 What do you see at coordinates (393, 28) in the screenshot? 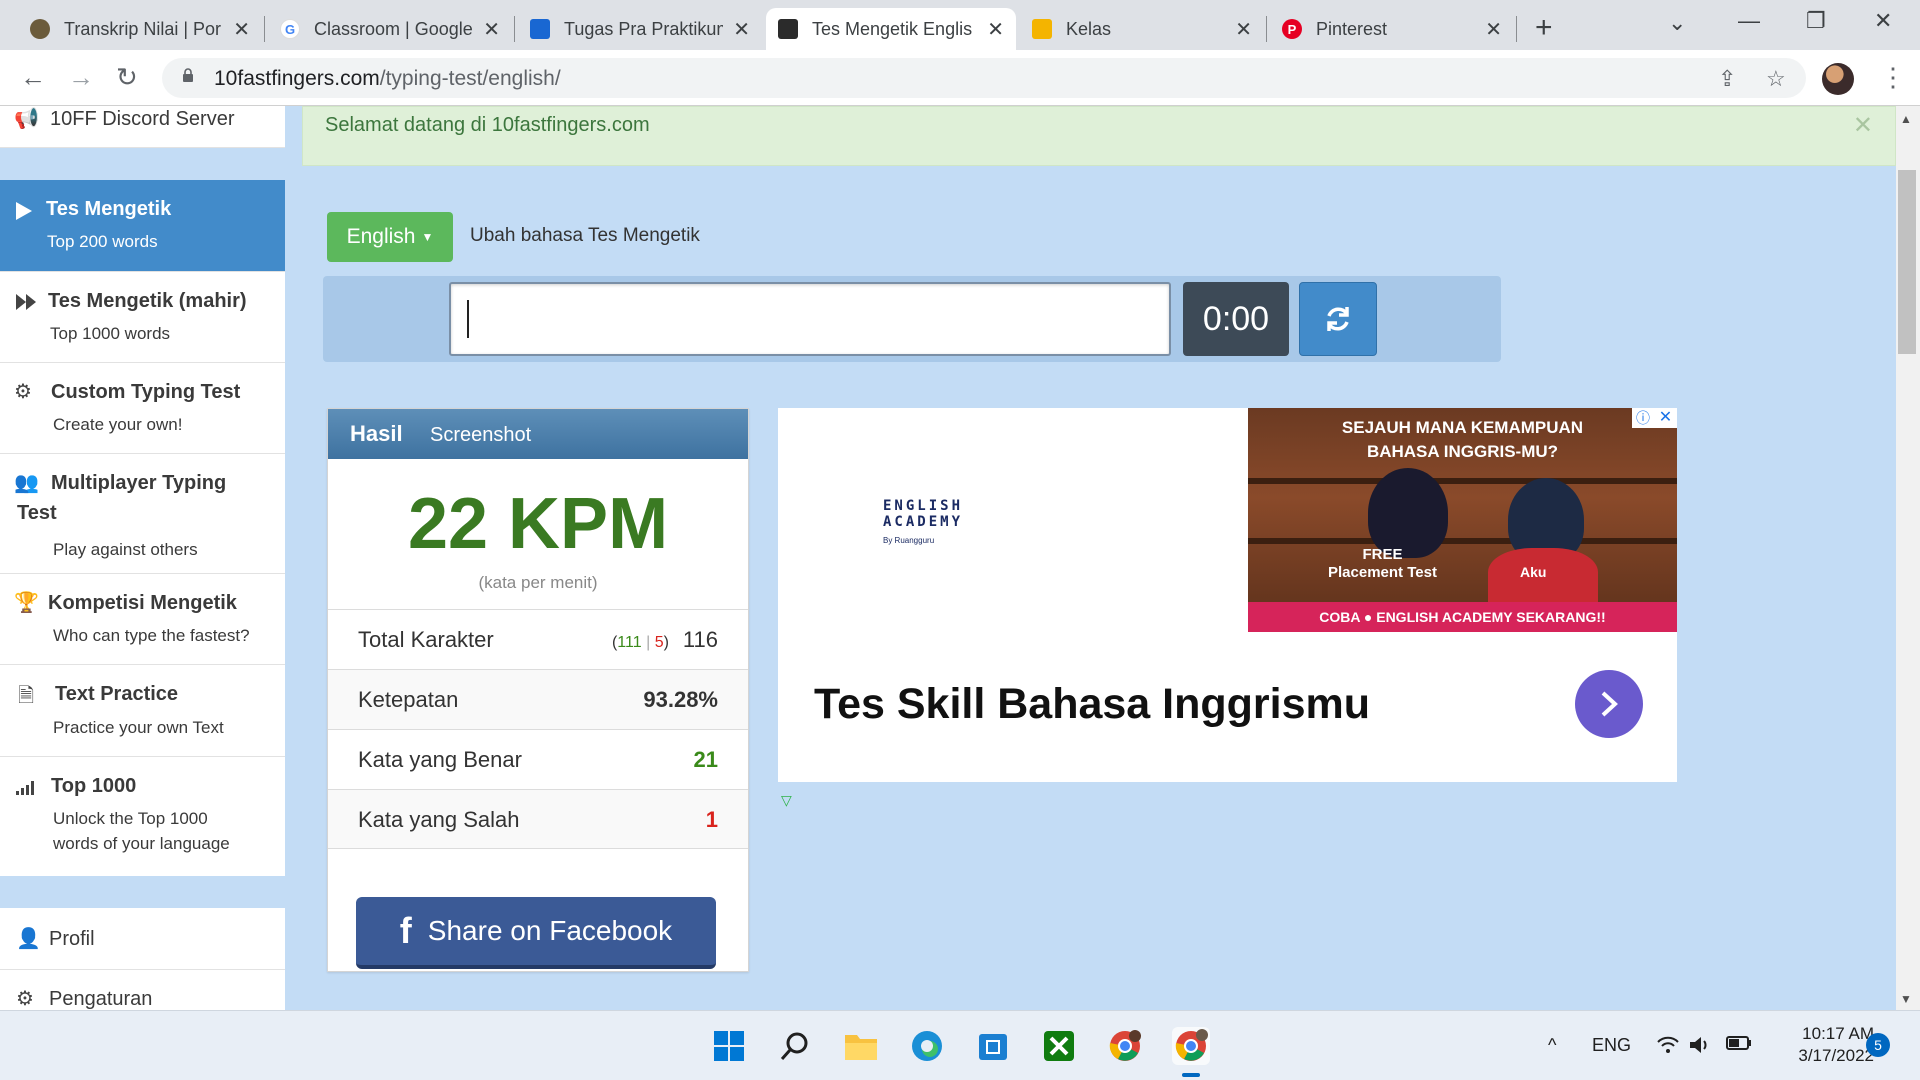
I see `tab-label: Classroom | Google` at bounding box center [393, 28].